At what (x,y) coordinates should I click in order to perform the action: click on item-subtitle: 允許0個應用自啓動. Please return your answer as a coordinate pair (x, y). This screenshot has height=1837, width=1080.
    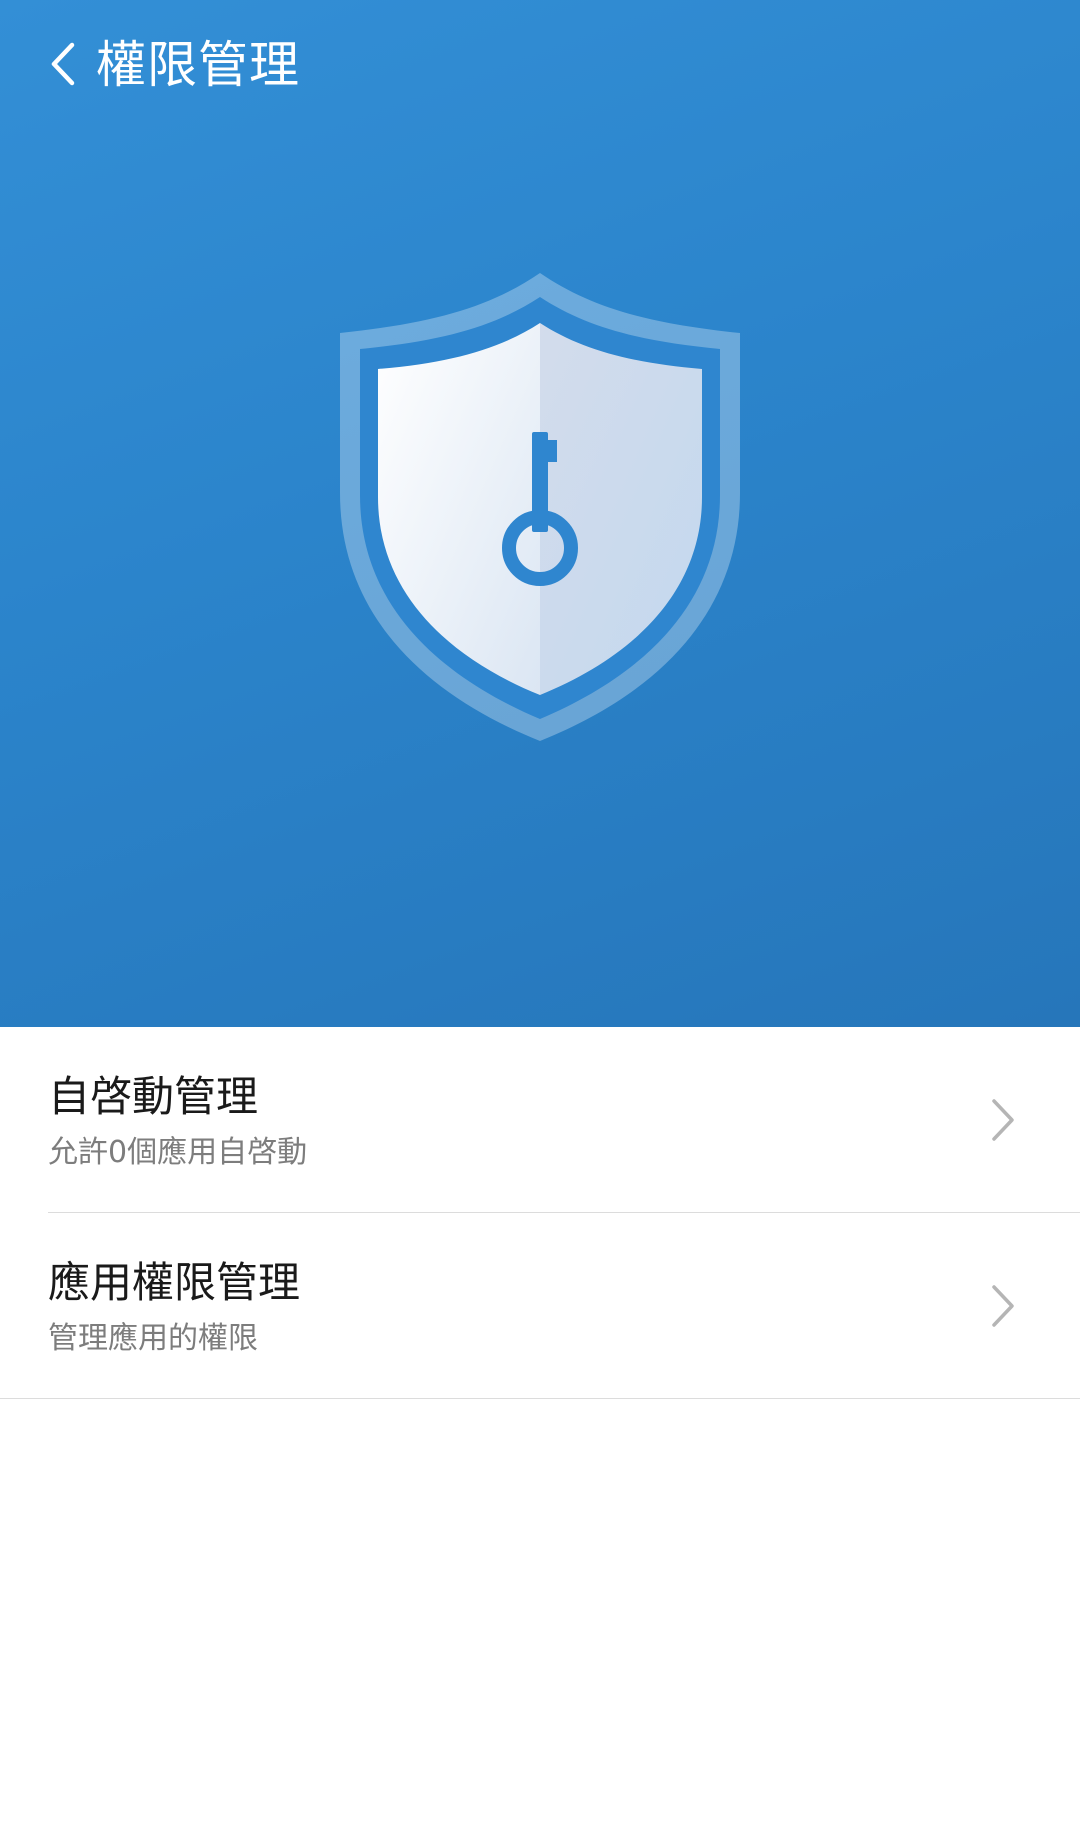
    Looking at the image, I should click on (178, 1152).